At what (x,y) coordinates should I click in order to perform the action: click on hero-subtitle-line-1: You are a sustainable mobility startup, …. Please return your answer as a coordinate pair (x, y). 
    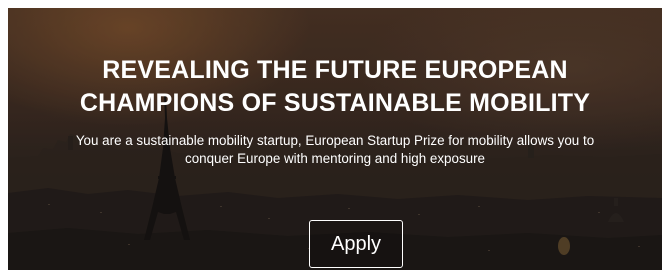
    Looking at the image, I should click on (335, 140).